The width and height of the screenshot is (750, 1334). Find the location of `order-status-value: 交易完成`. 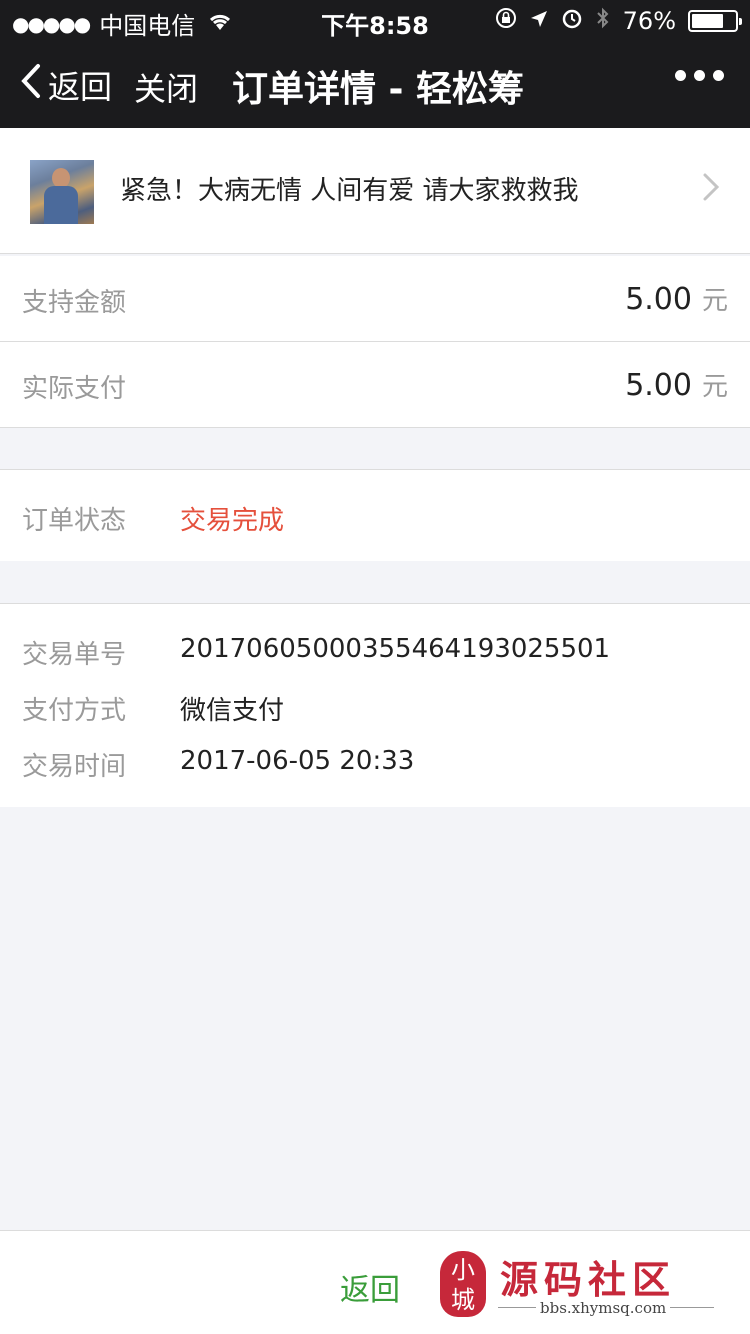

order-status-value: 交易完成 is located at coordinates (232, 521).